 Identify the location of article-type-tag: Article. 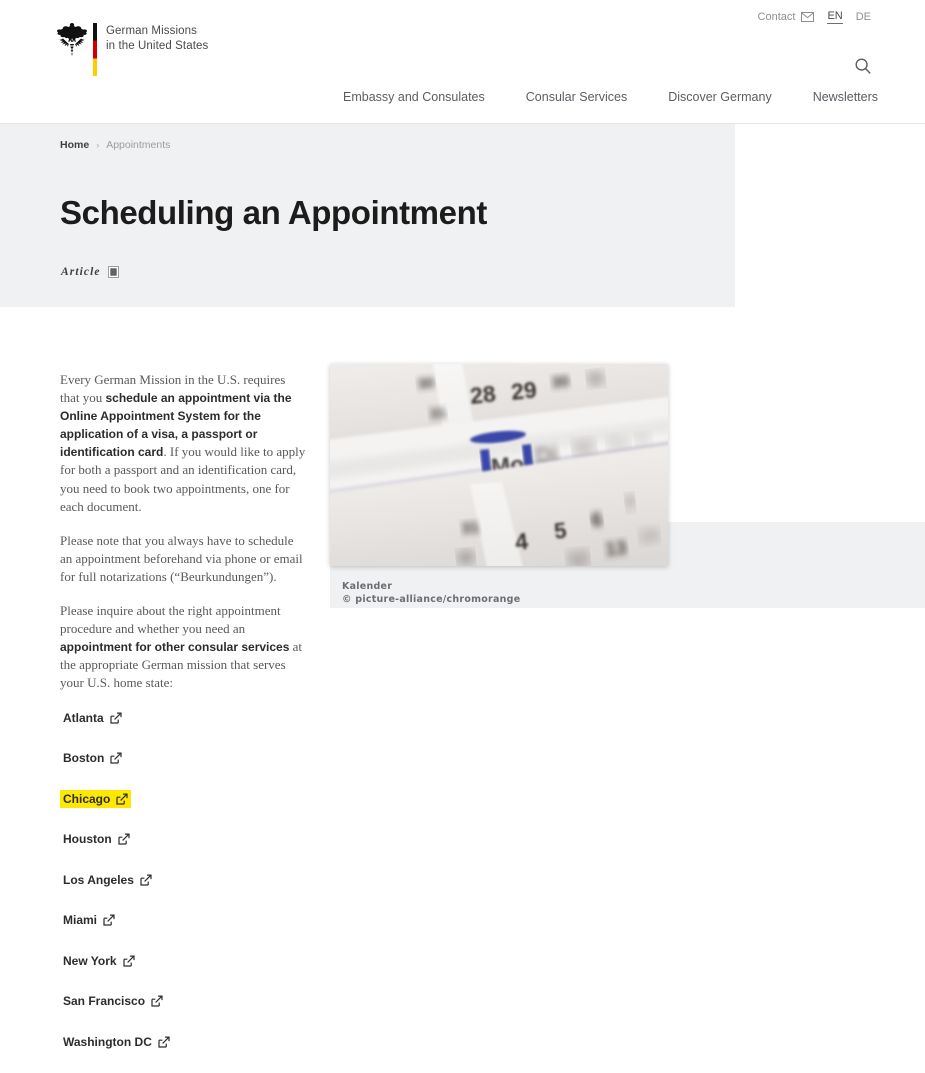
(90, 272).